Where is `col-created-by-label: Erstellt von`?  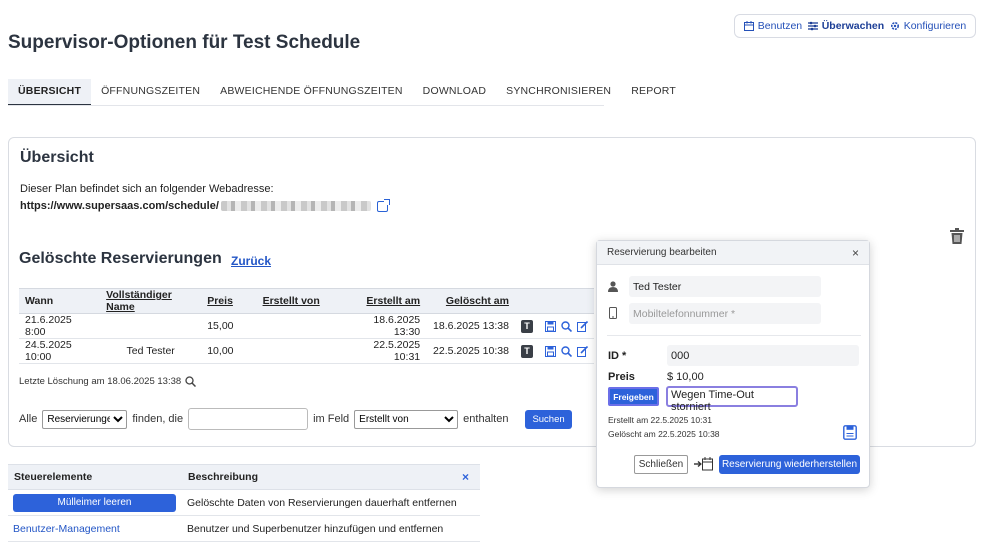 col-created-by-label: Erstellt von is located at coordinates (291, 301).